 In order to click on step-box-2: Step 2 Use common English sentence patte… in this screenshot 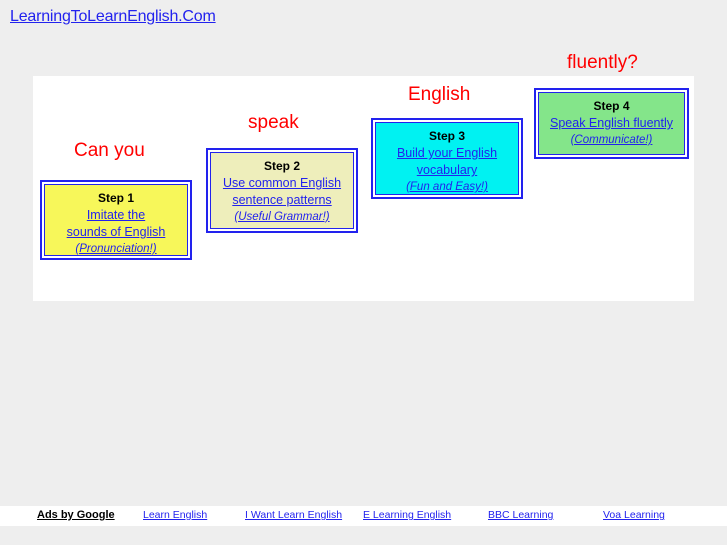, I will do `click(282, 190)`.